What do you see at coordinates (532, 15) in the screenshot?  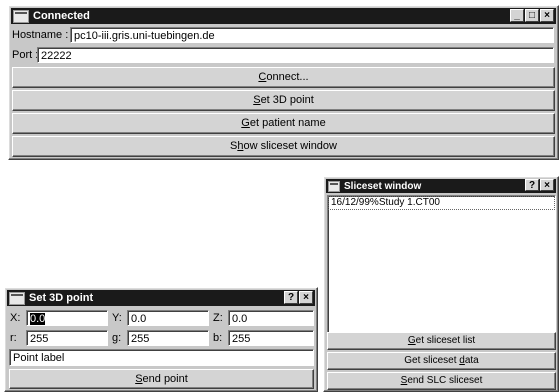 I see `maximize-button: □` at bounding box center [532, 15].